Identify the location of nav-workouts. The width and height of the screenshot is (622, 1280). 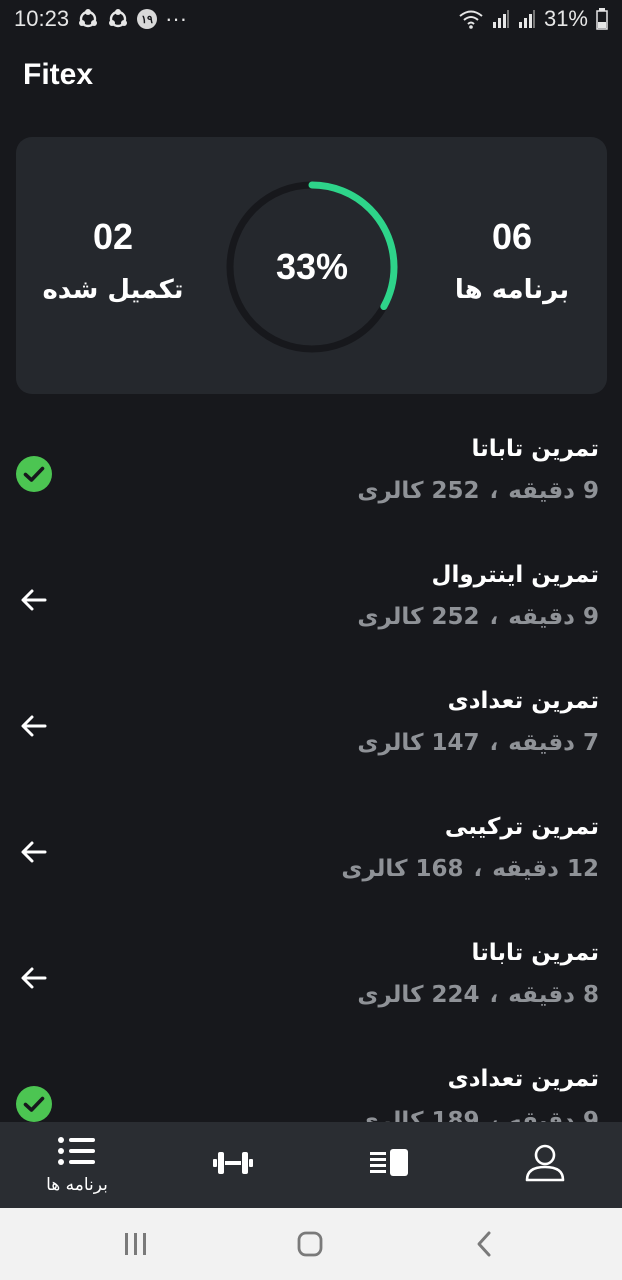
(233, 1165).